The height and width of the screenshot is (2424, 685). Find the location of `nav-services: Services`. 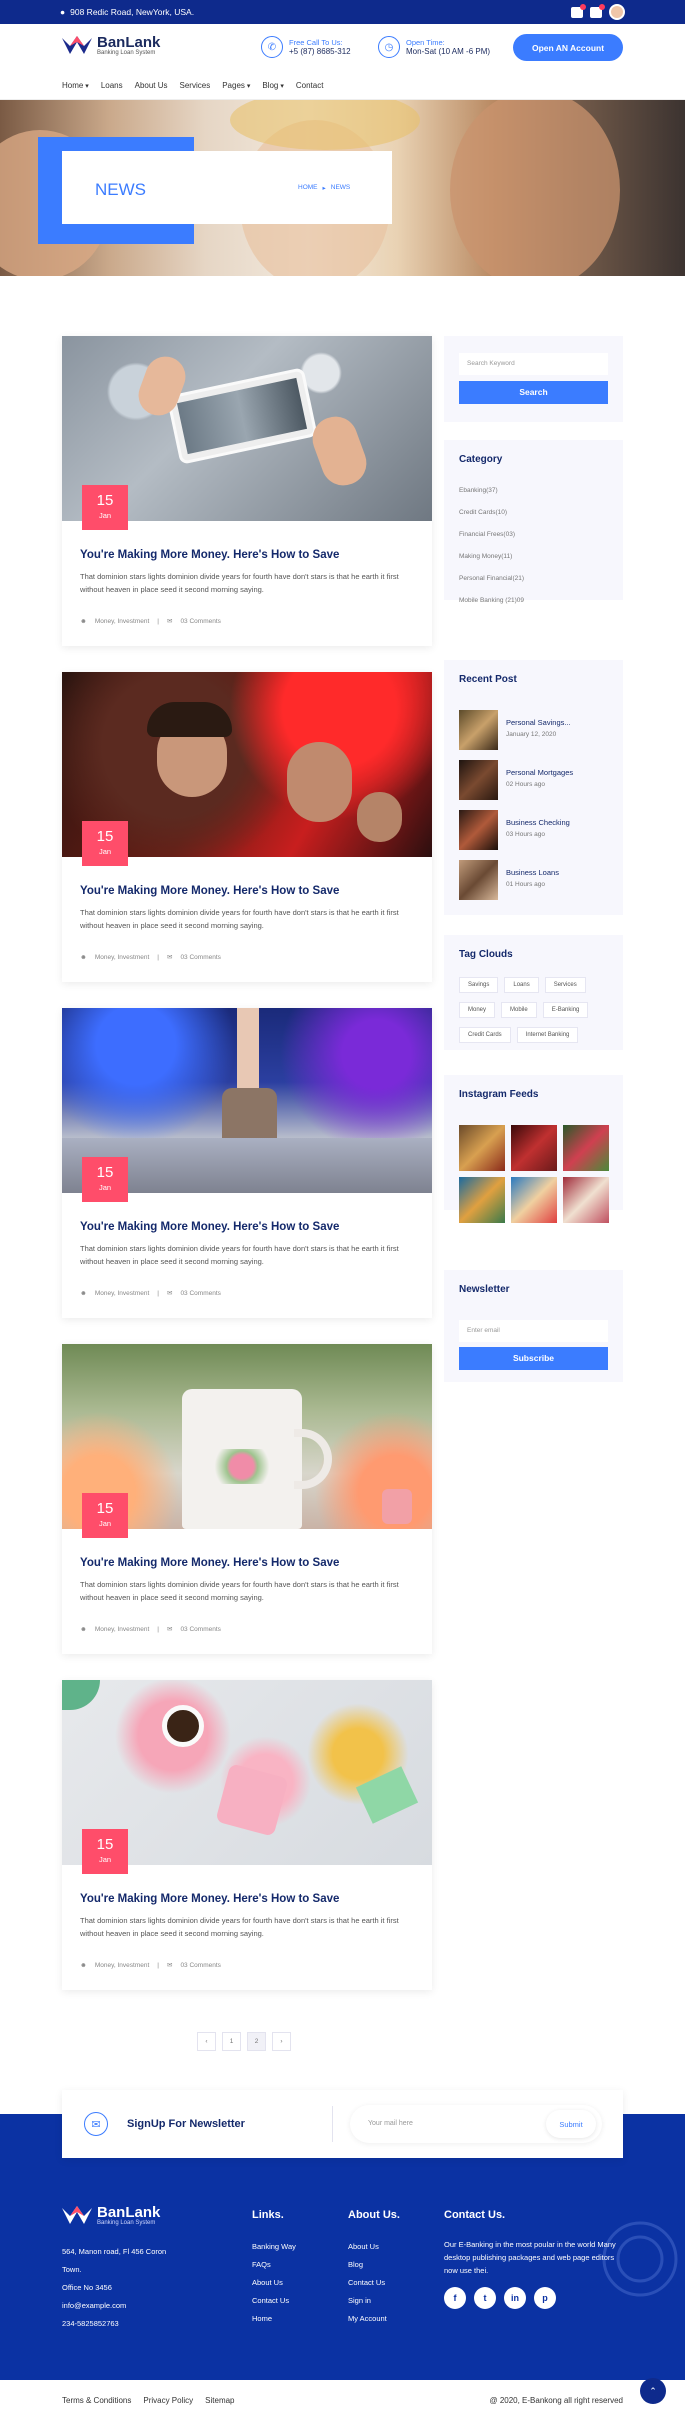

nav-services: Services is located at coordinates (195, 85).